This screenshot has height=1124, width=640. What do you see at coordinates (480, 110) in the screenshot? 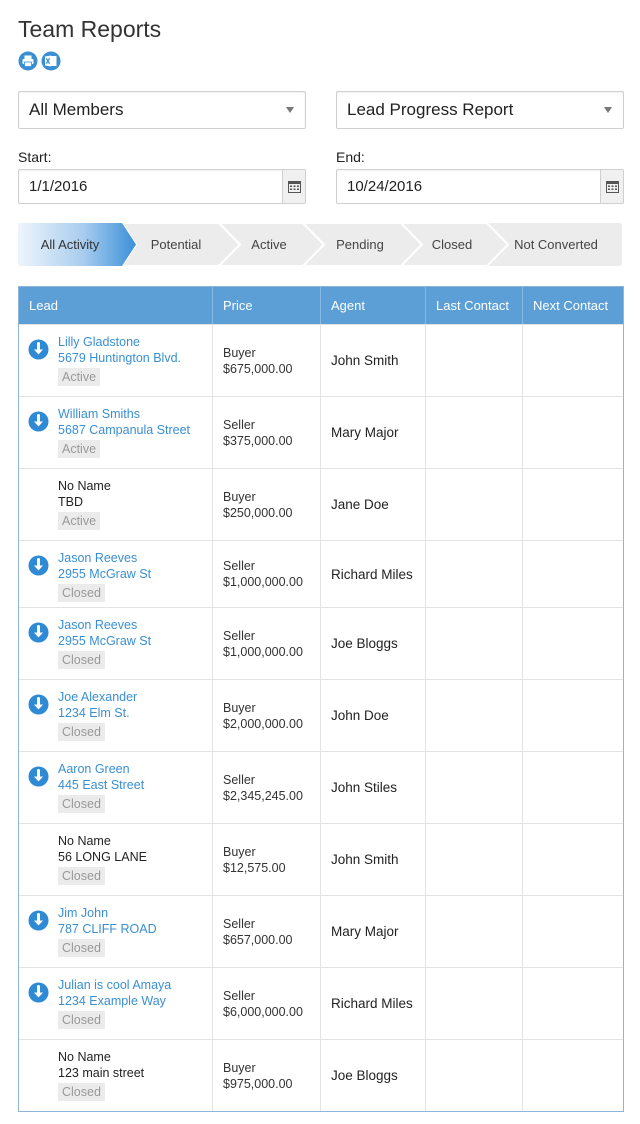
I see `report-type-select: Lead Progress Report` at bounding box center [480, 110].